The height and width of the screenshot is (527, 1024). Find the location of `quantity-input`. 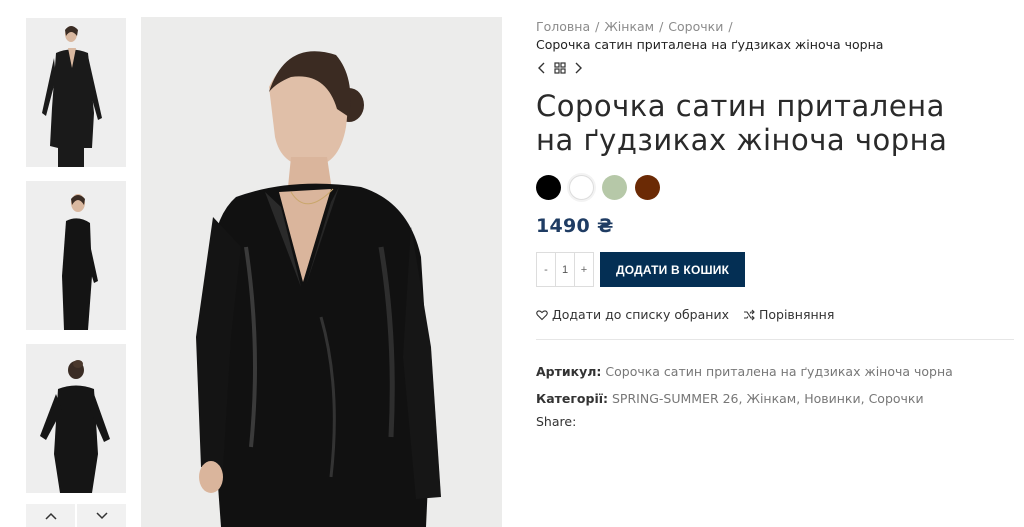

quantity-input is located at coordinates (565, 269).